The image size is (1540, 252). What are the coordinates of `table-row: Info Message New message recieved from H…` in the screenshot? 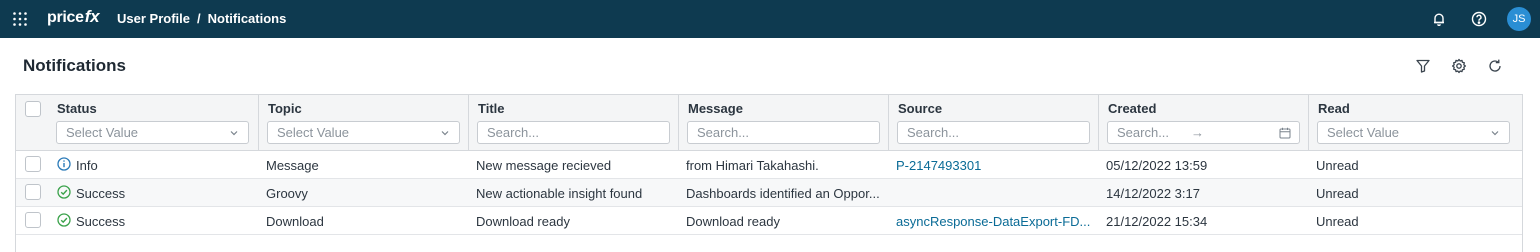 It's located at (769, 165).